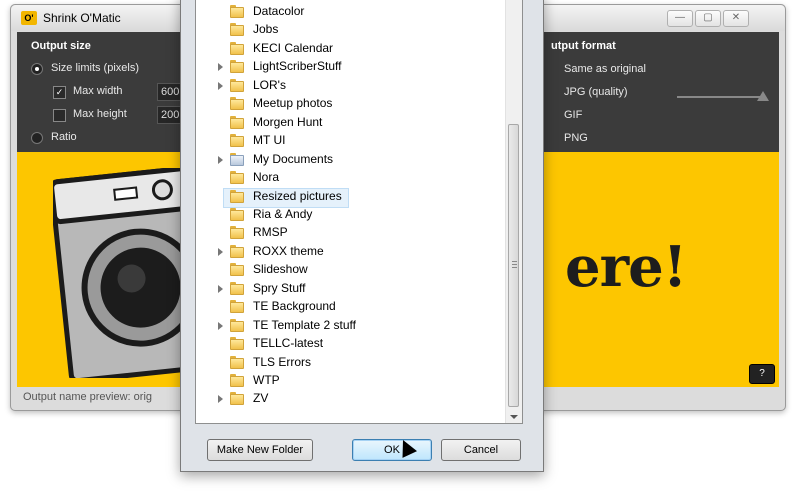 This screenshot has width=800, height=493. Describe the element at coordinates (288, 343) in the screenshot. I see `folder-item-label: TELLC-latest` at that location.